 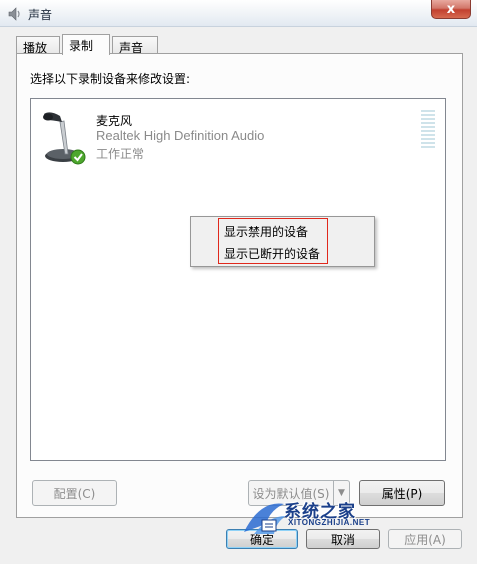 I want to click on menu-item-show-disconnected: 显示已断开的设备, so click(x=272, y=253).